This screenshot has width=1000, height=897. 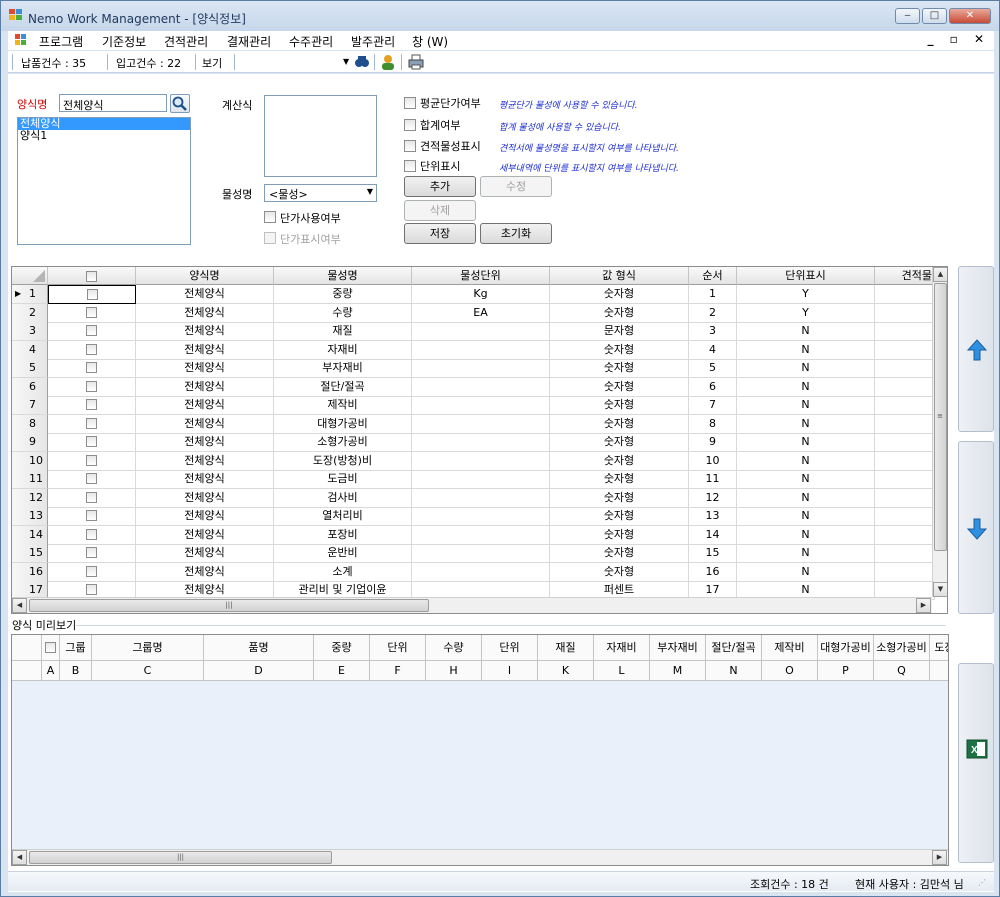 What do you see at coordinates (976, 349) in the screenshot?
I see `move-up-button` at bounding box center [976, 349].